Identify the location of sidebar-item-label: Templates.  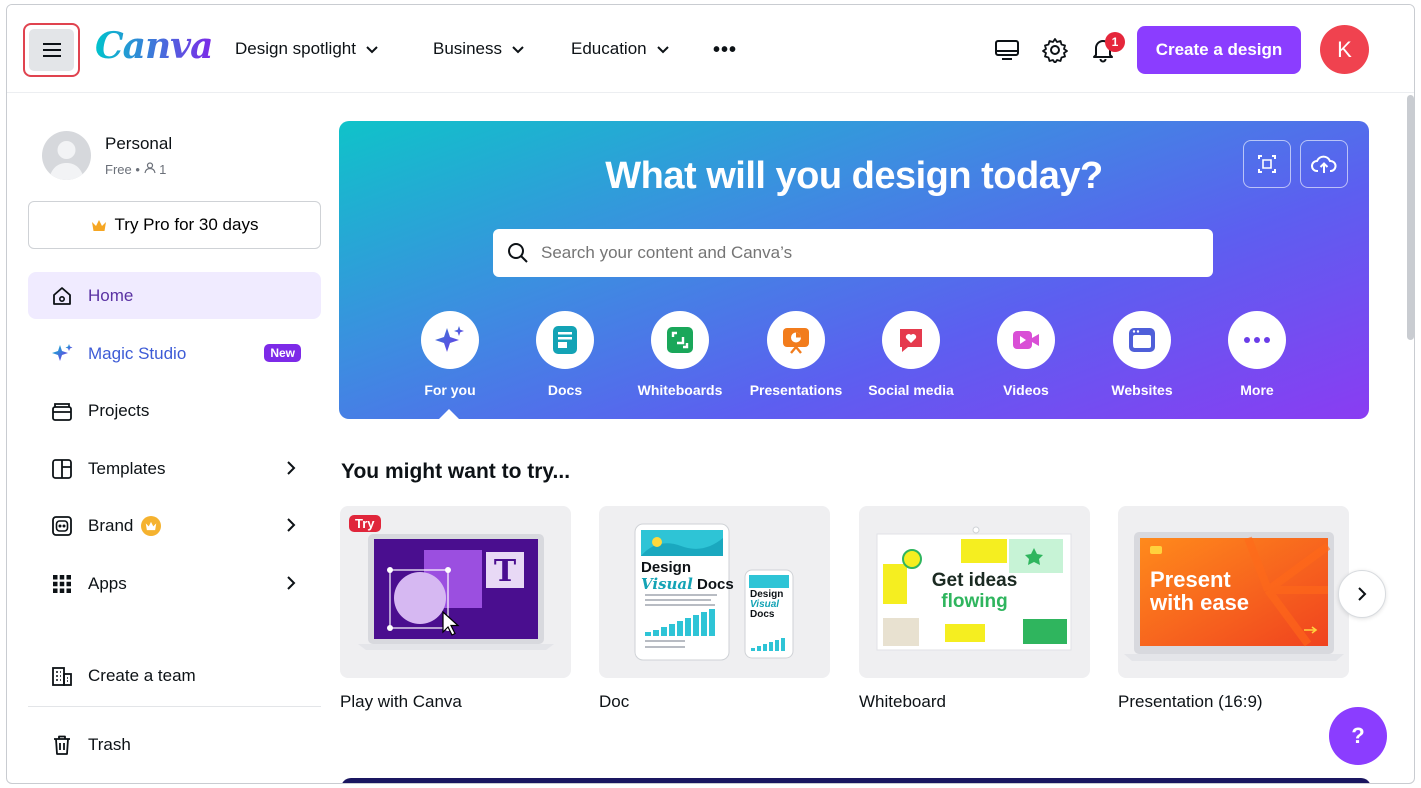
(127, 468).